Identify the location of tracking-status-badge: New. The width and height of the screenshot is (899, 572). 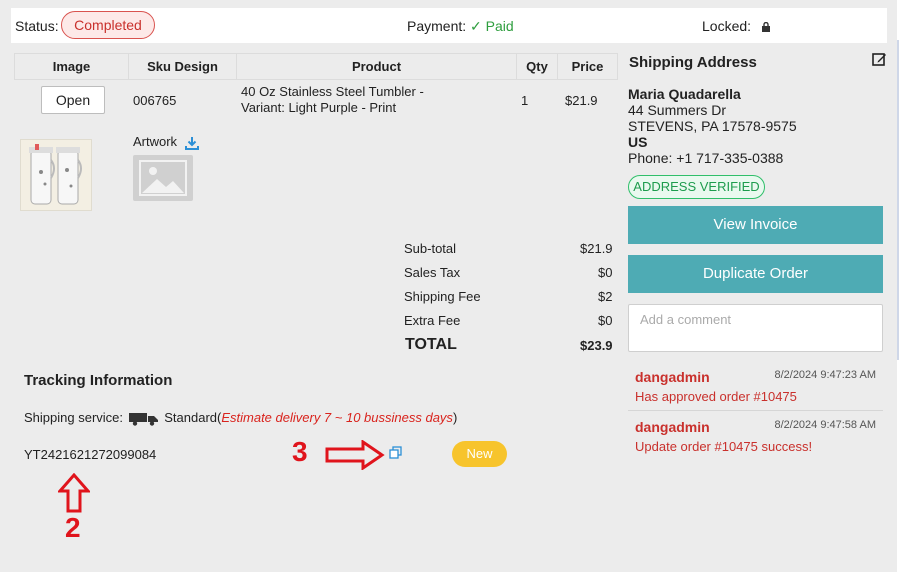
(479, 454).